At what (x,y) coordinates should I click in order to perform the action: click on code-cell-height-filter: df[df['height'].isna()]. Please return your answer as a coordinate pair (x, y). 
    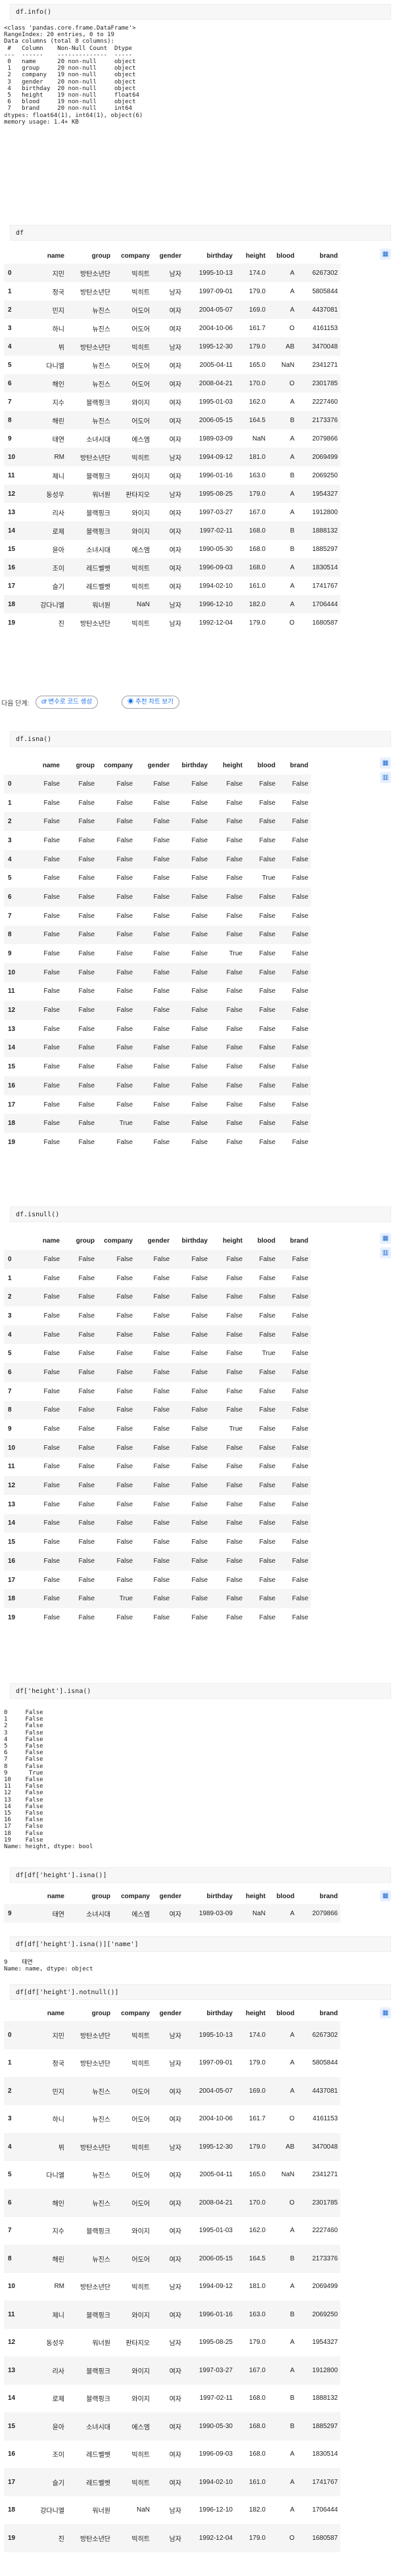
    Looking at the image, I should click on (200, 1875).